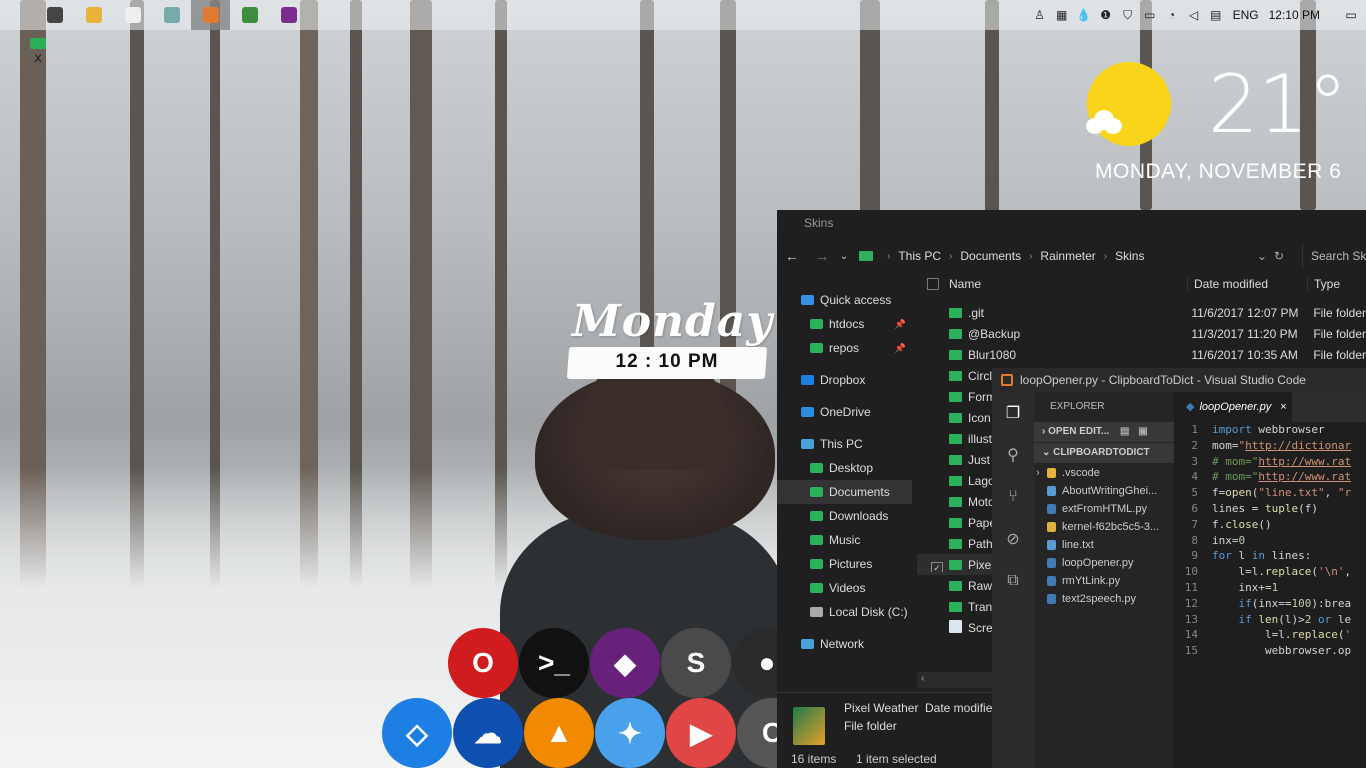  Describe the element at coordinates (1078, 545) in the screenshot. I see `file-tree-label: line.txt` at that location.